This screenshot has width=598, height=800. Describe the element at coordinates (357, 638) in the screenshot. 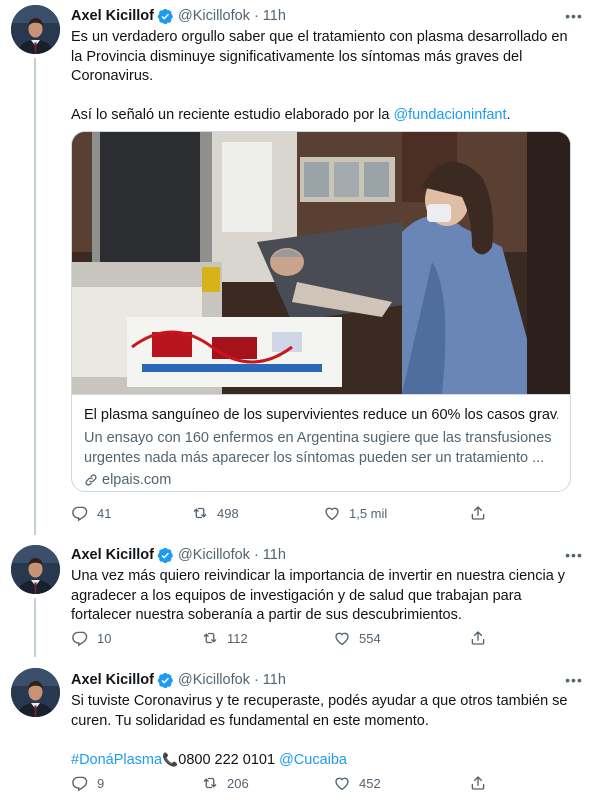

I see `like-button: 554` at that location.